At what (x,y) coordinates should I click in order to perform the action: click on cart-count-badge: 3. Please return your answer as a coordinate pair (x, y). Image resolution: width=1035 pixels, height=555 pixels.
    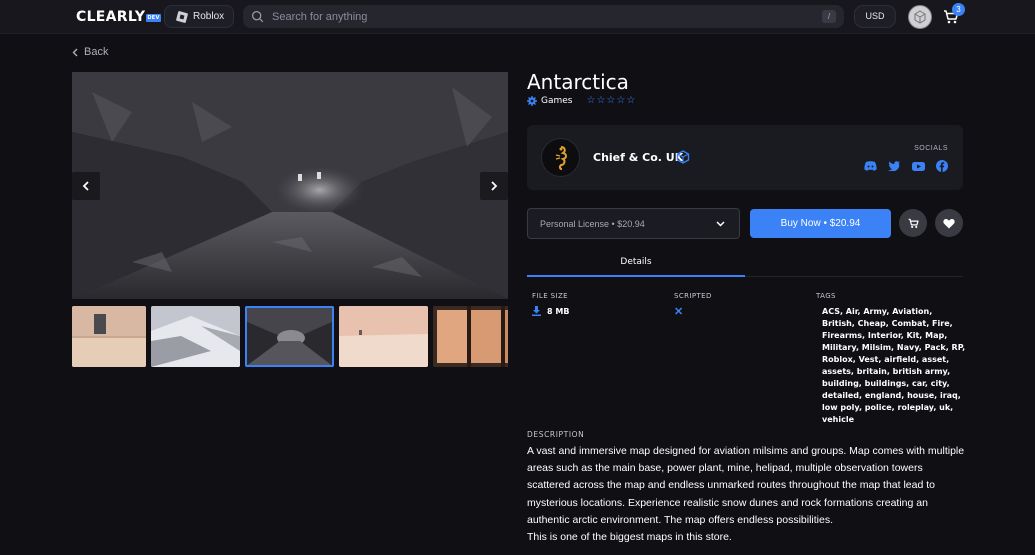
    Looking at the image, I should click on (958, 9).